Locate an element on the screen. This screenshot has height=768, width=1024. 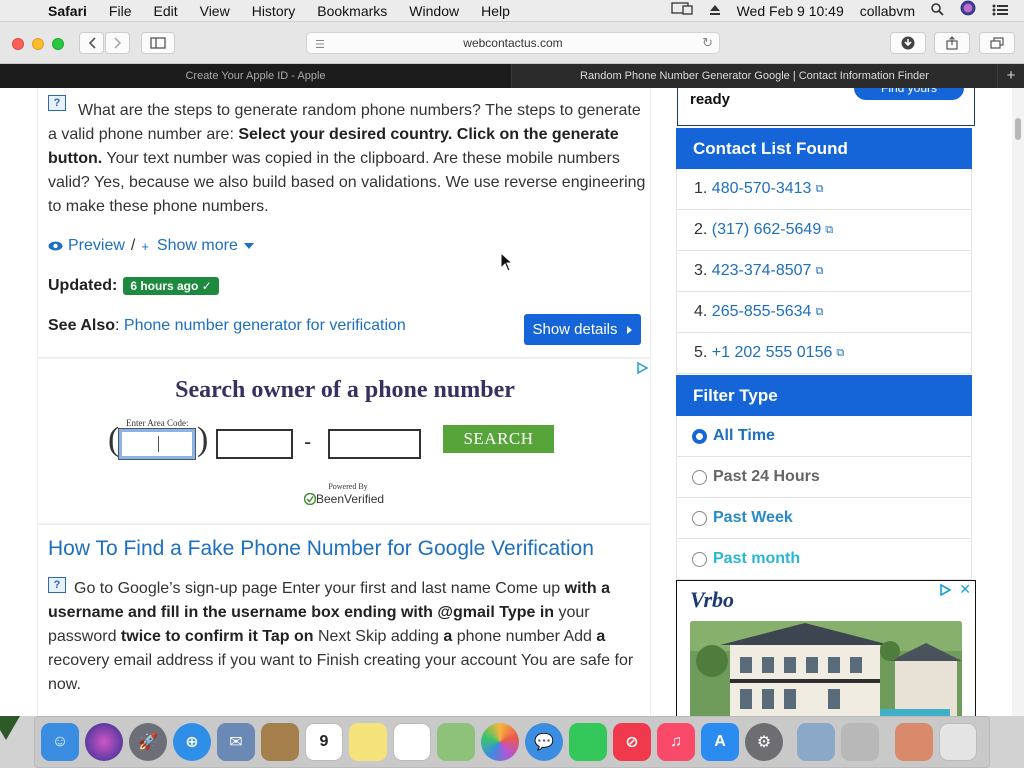
preview-app-icon is located at coordinates (816, 742).